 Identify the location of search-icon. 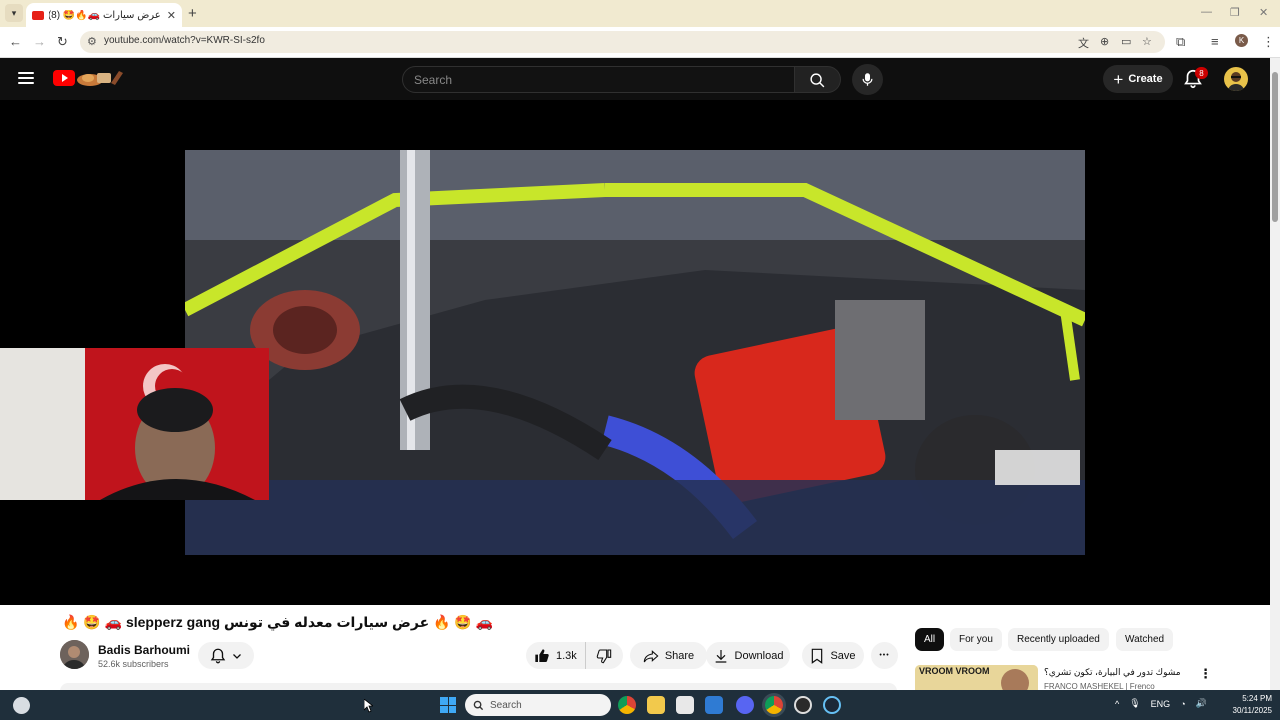
(817, 80).